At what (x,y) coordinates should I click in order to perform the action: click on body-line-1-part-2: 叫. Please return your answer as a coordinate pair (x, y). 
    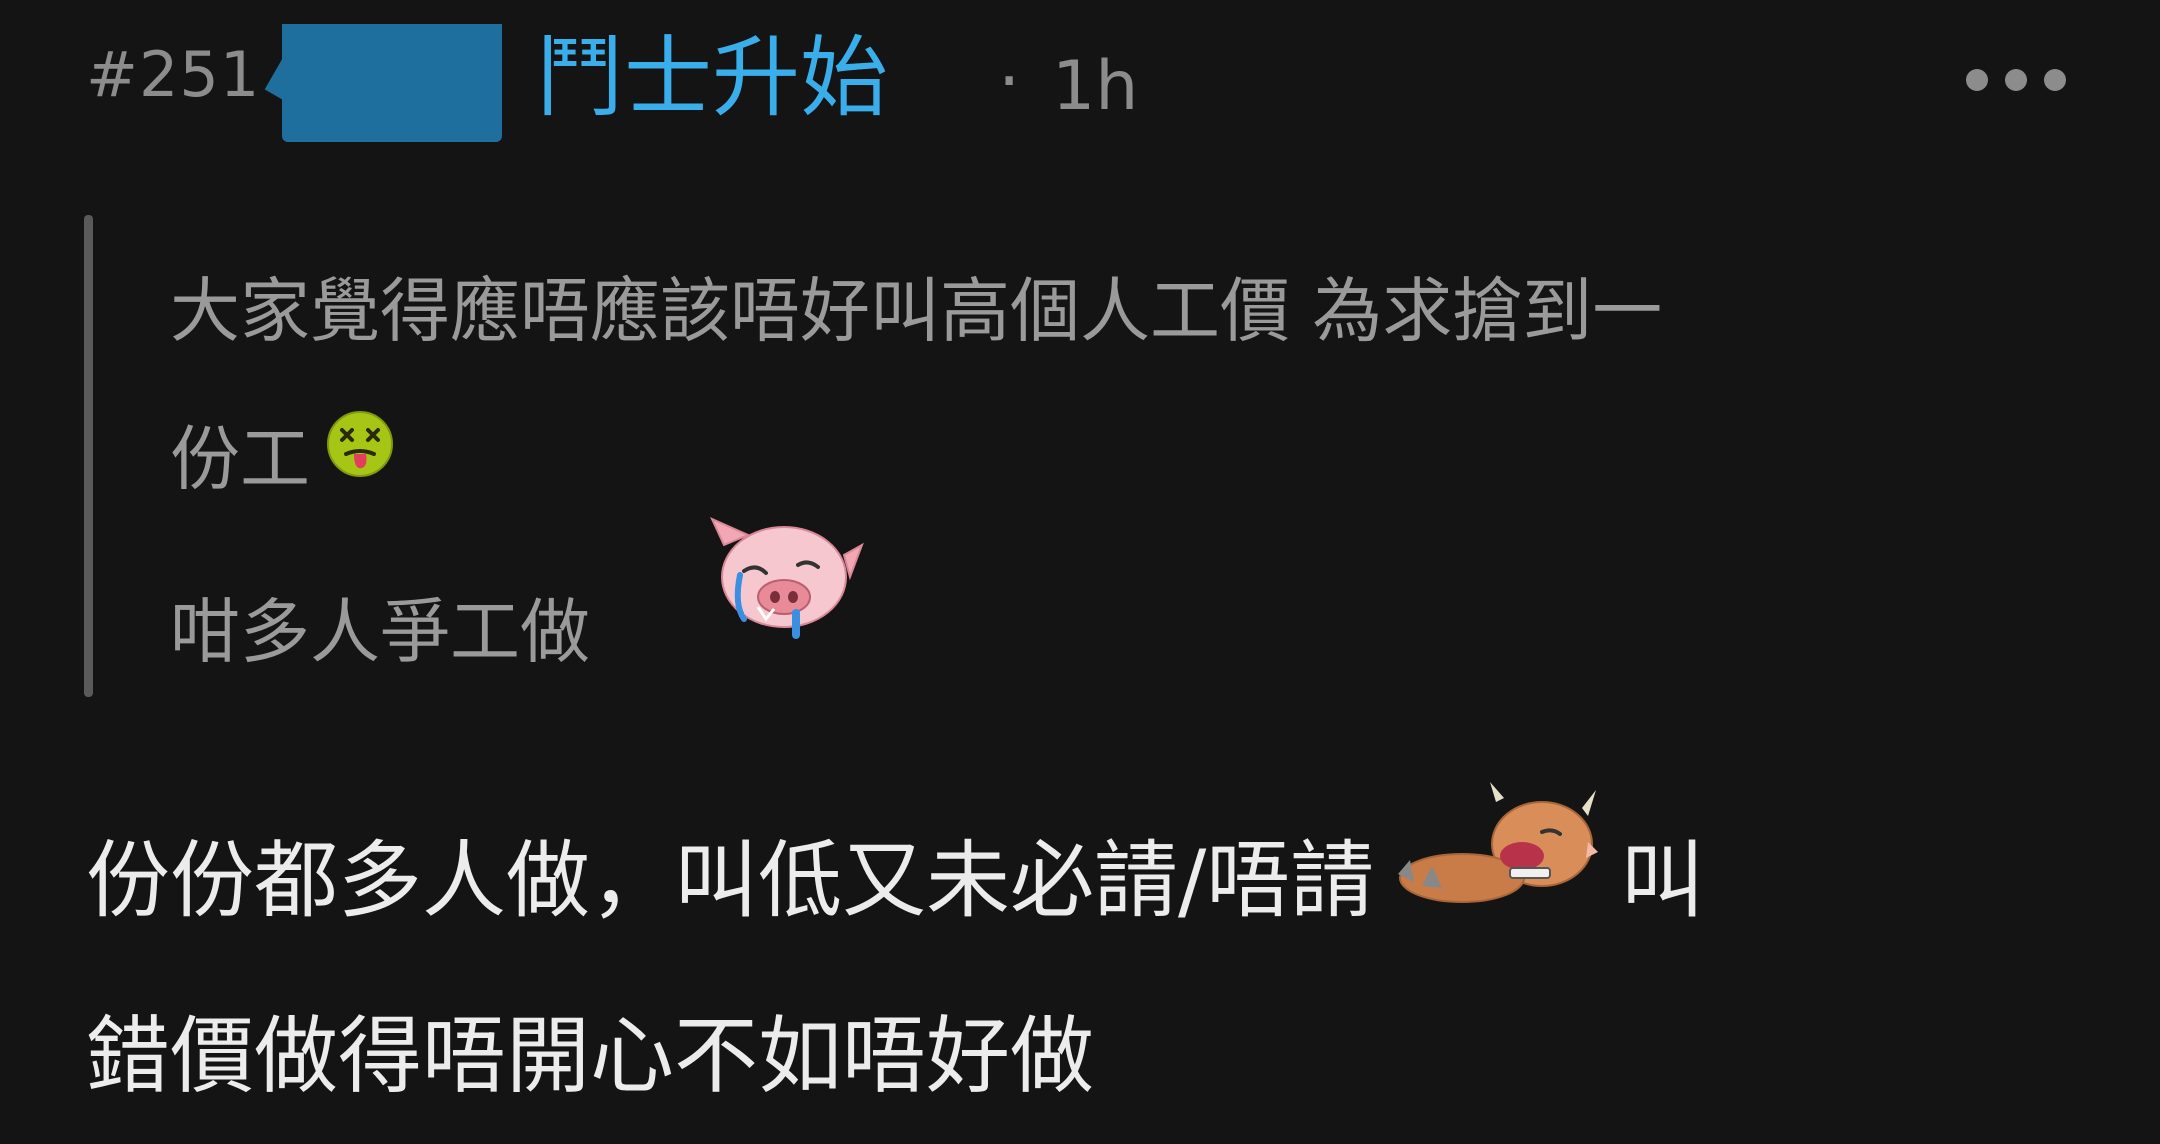
    Looking at the image, I should click on (1662, 880).